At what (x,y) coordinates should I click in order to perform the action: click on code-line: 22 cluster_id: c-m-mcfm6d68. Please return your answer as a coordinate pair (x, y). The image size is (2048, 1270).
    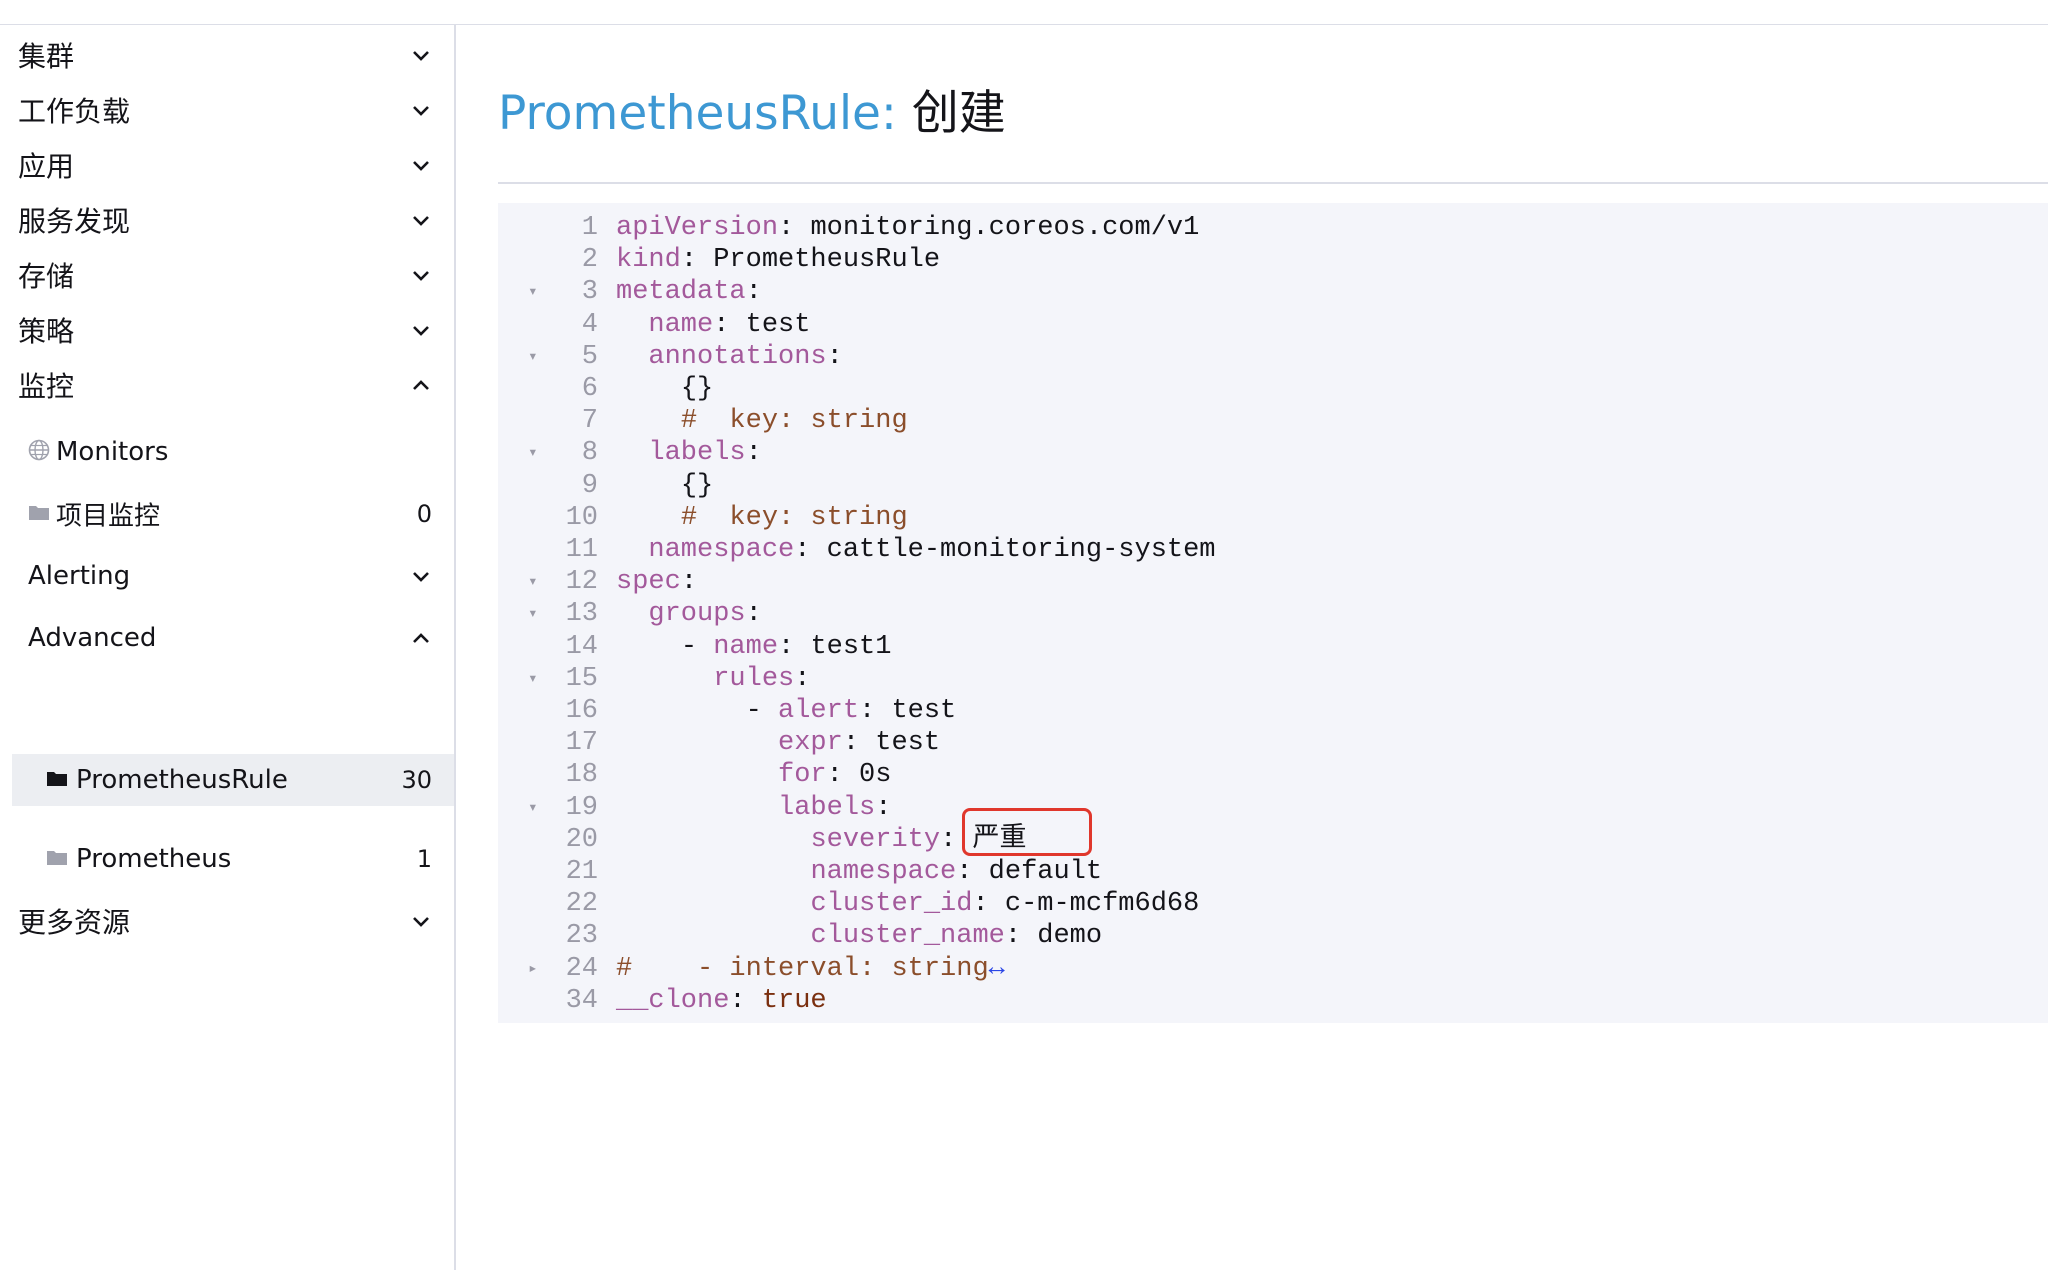
    Looking at the image, I should click on (1273, 904).